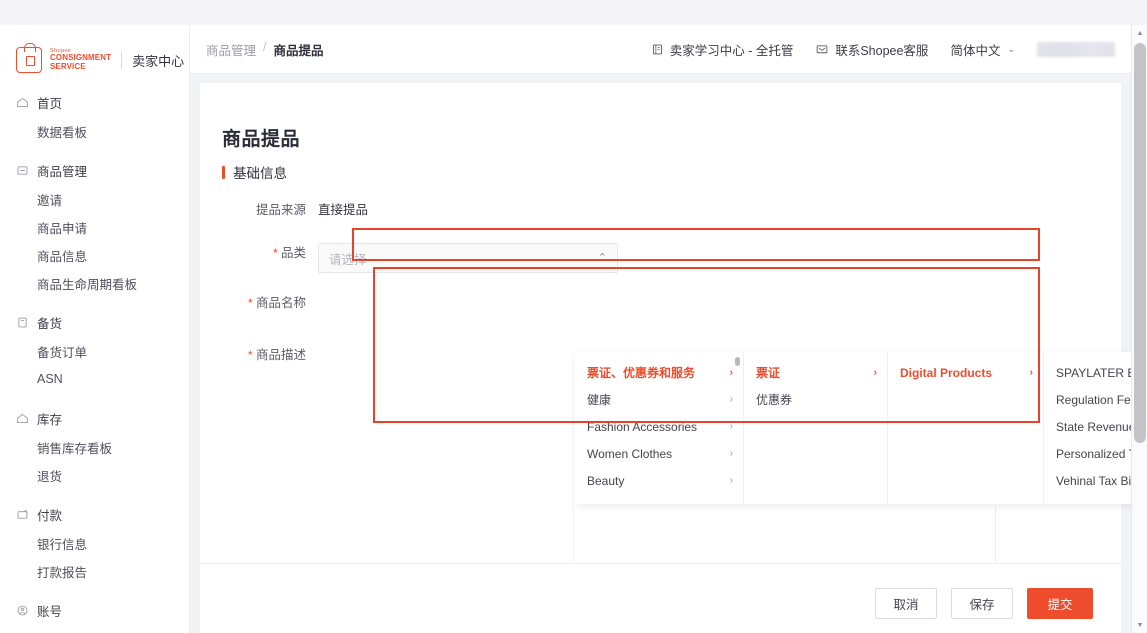  Describe the element at coordinates (1139, 33) in the screenshot. I see `scroll-up-arrow-icon: ▲` at that location.